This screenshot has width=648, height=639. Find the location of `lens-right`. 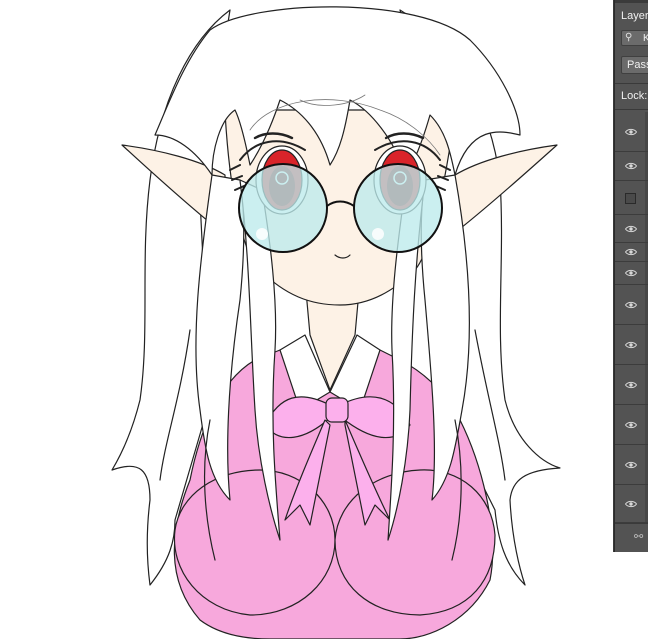

lens-right is located at coordinates (398, 208).